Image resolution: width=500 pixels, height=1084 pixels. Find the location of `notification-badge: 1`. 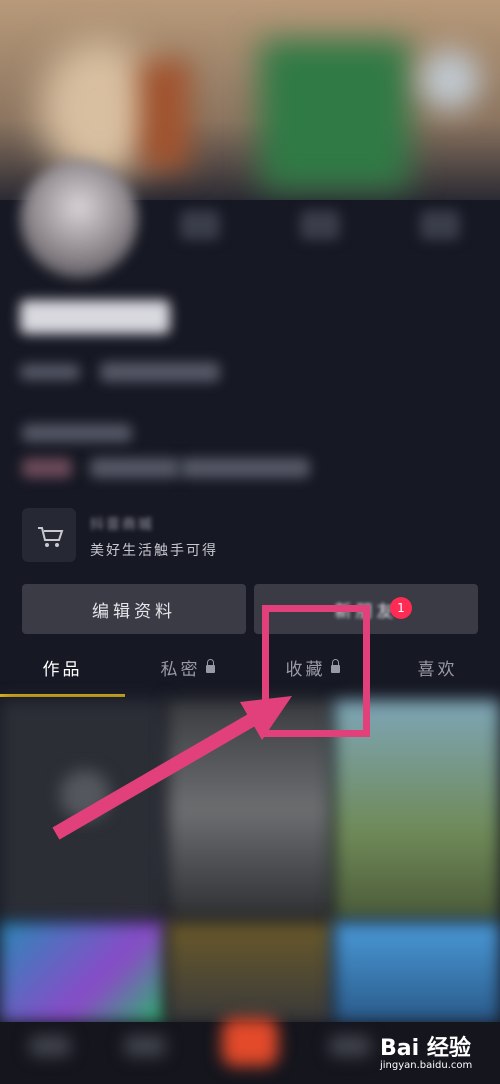

notification-badge: 1 is located at coordinates (401, 608).